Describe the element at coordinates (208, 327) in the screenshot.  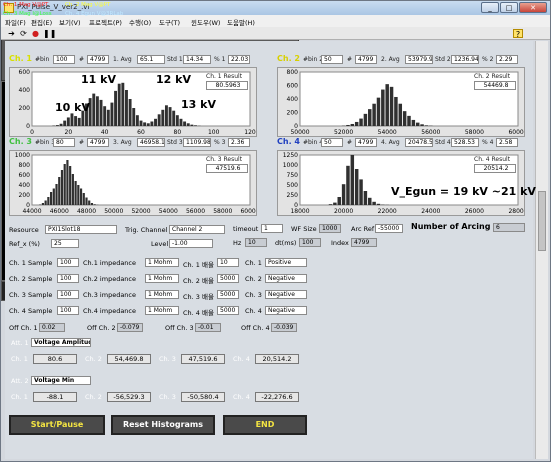
I see `offset-value: -0.01` at that location.